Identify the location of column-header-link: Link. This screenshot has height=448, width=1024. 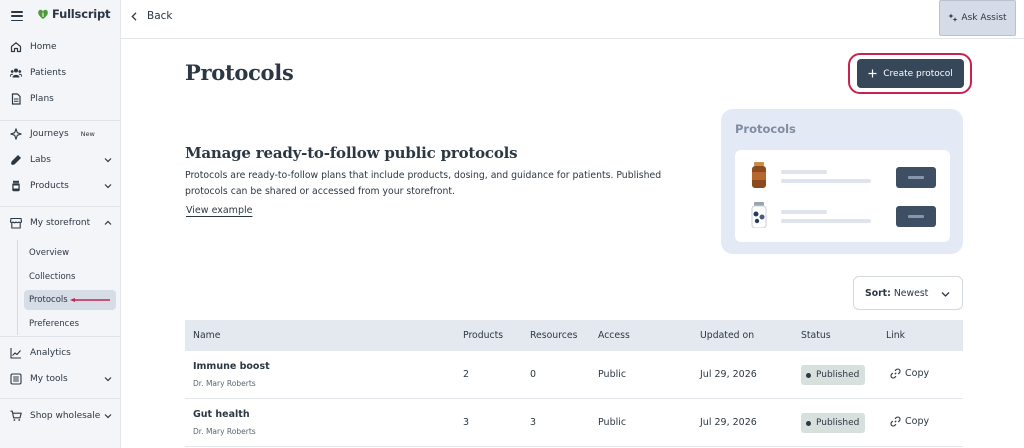
(896, 335).